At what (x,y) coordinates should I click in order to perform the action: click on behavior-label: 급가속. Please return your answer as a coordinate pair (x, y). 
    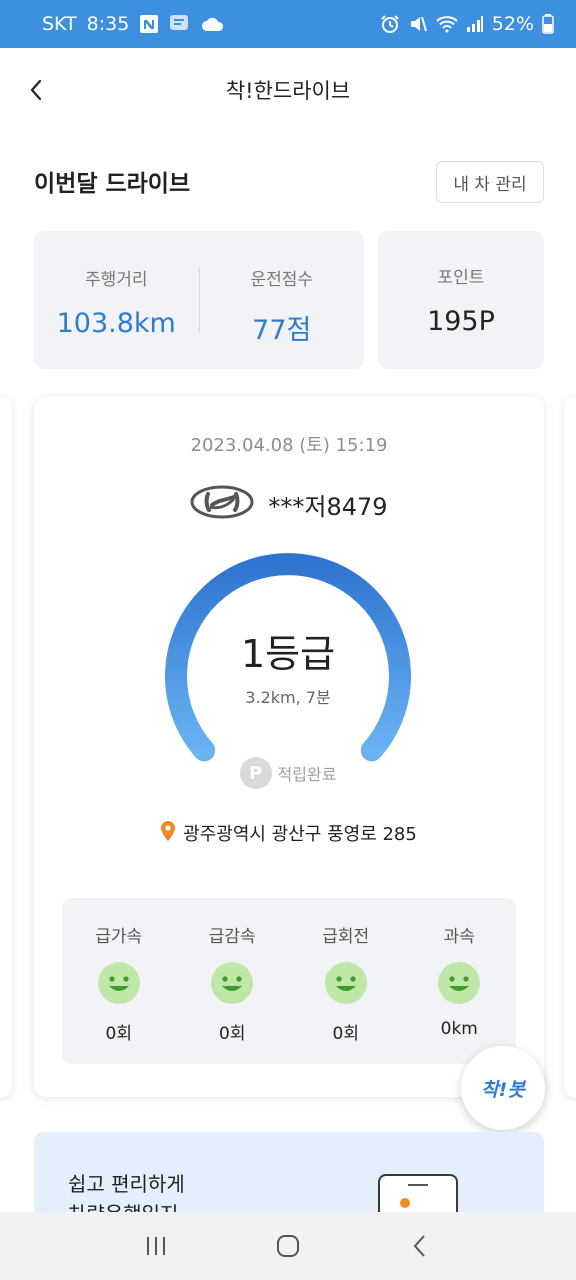
    Looking at the image, I should click on (119, 937).